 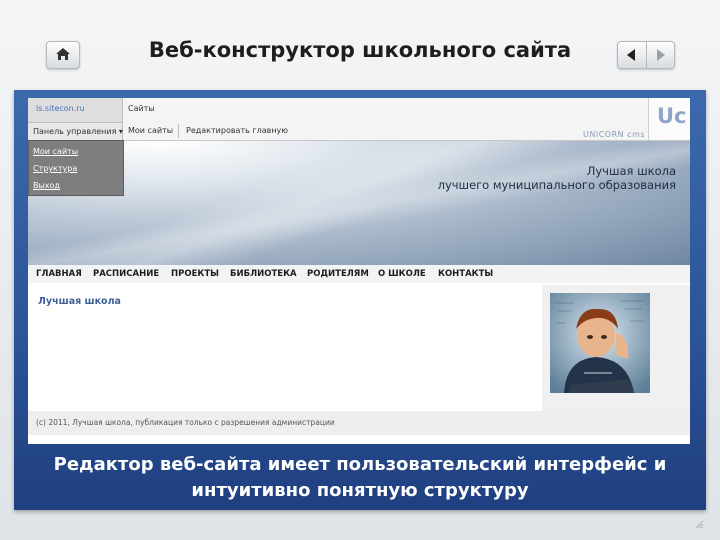 I want to click on slide-title: Веб-конструктор школьного сайта, so click(x=360, y=50).